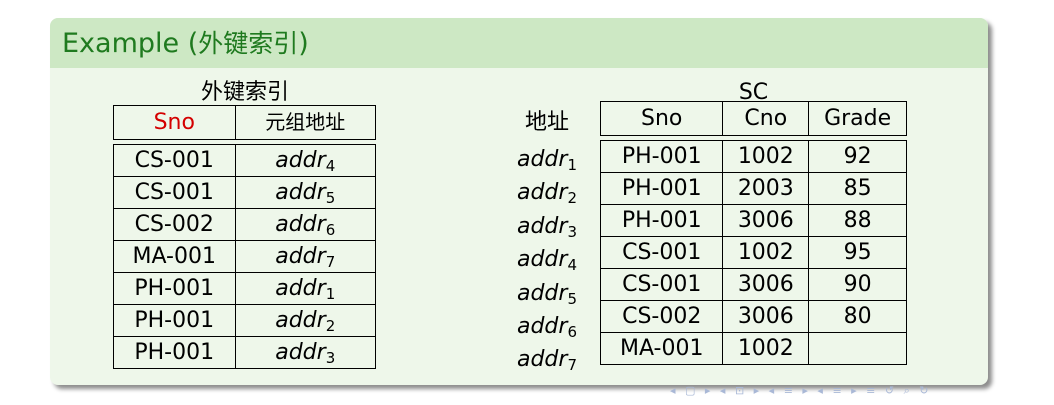 The height and width of the screenshot is (405, 1054). I want to click on sc-grade-cell: 88, so click(857, 220).